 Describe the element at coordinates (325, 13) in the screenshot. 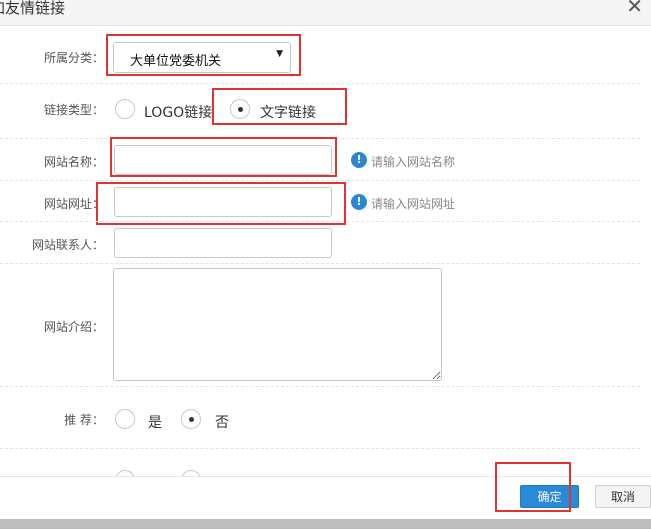

I see `dialog-titlebar: 加友情链接 ✕` at that location.